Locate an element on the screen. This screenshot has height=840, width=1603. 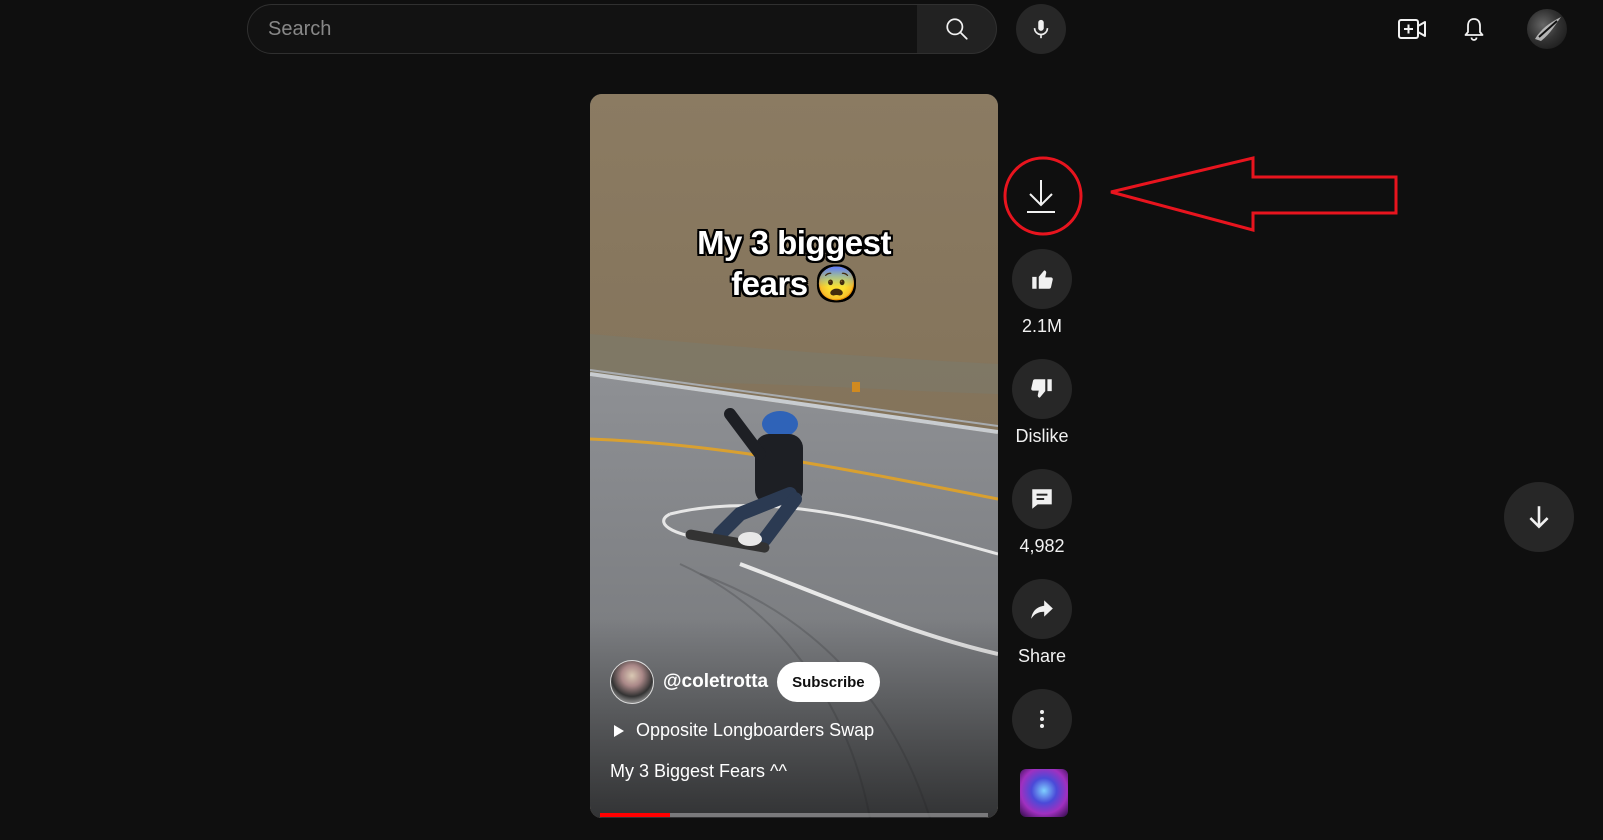
next-video-button is located at coordinates (1539, 517).